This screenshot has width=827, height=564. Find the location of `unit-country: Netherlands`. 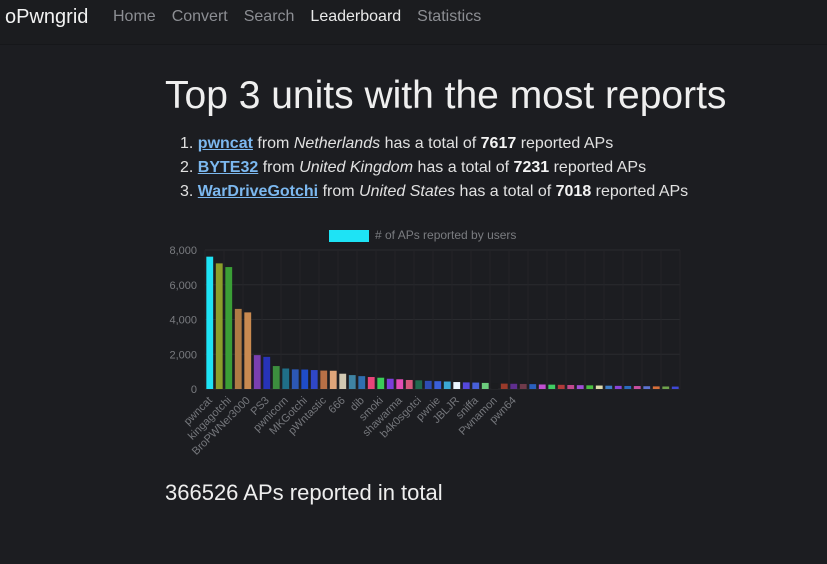

unit-country: Netherlands is located at coordinates (337, 143).